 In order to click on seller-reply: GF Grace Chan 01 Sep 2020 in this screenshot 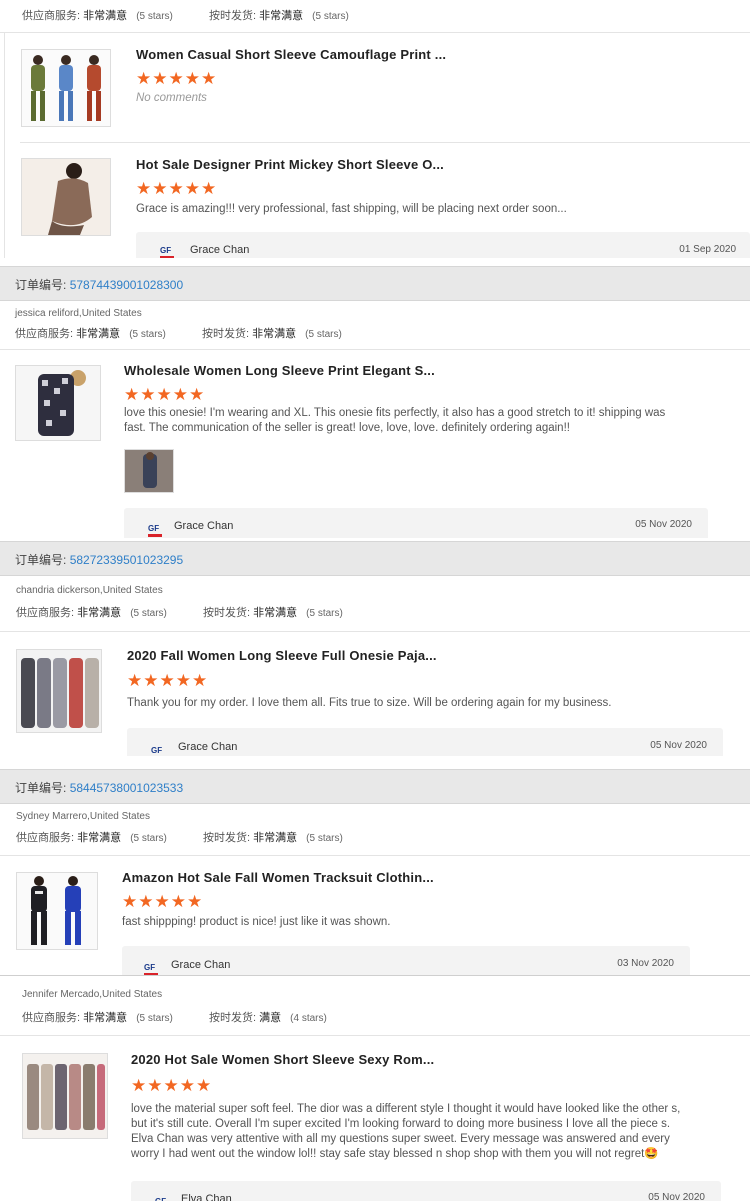, I will do `click(443, 245)`.